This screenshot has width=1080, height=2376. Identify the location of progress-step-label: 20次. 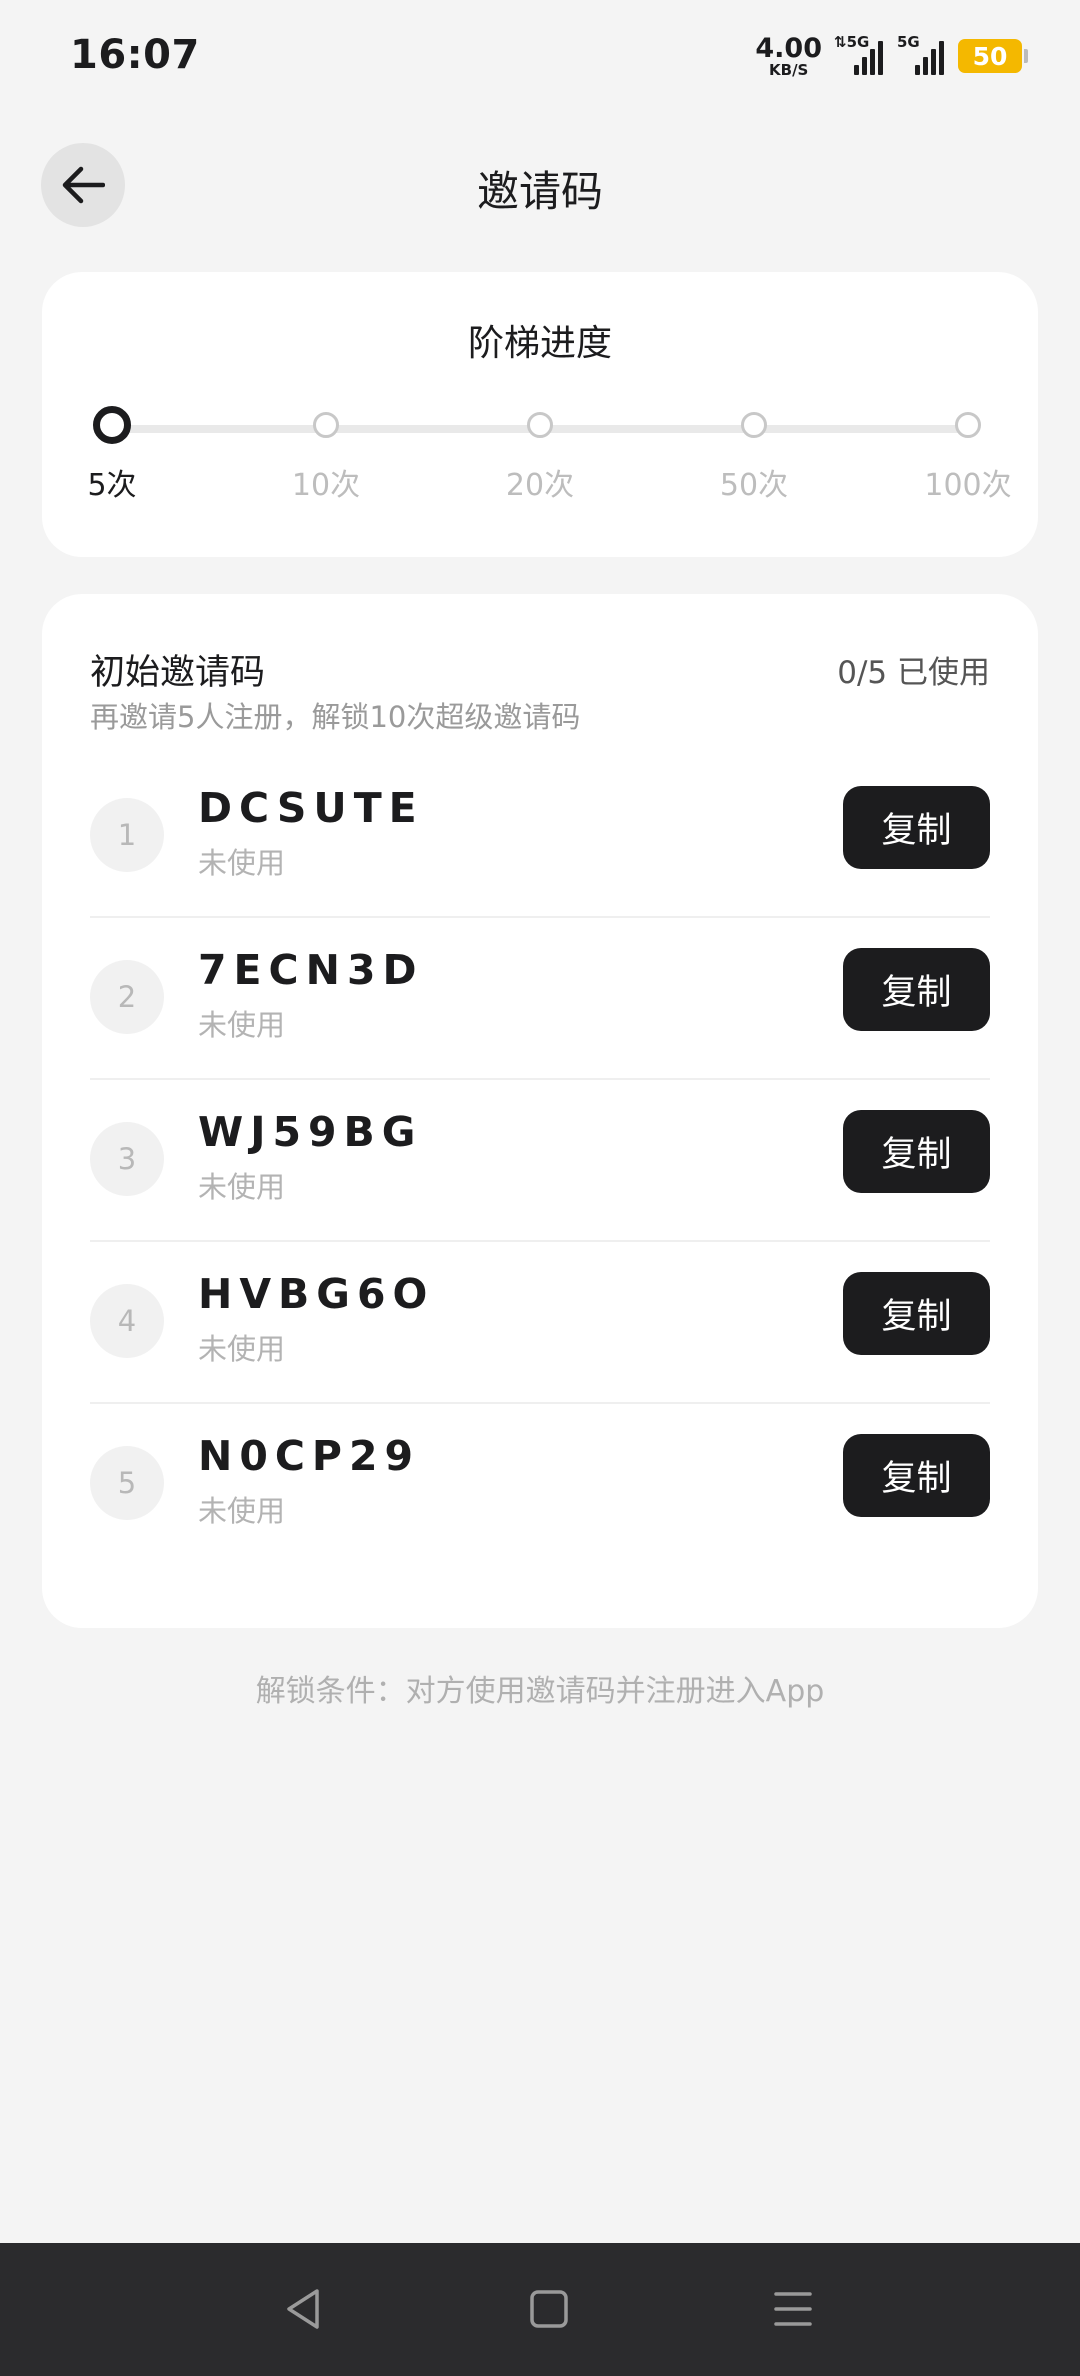
(540, 485).